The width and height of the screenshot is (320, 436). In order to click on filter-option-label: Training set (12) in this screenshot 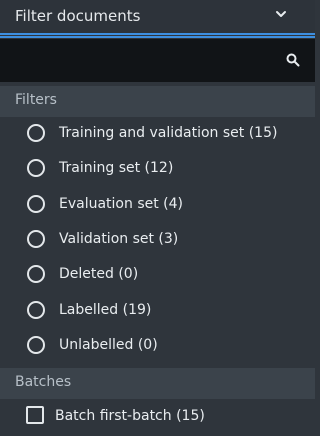, I will do `click(116, 168)`.